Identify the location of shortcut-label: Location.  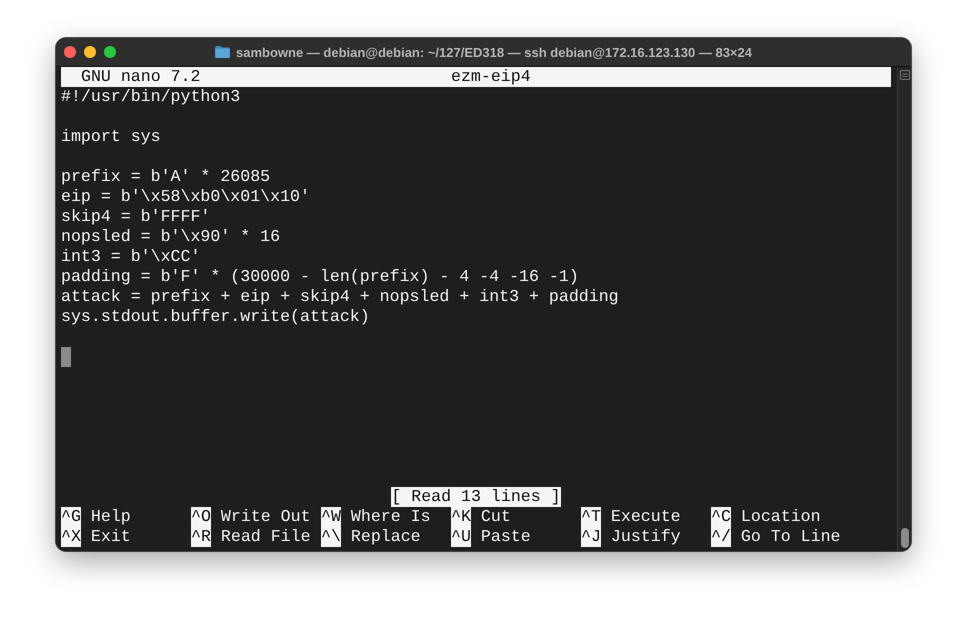
(780, 517).